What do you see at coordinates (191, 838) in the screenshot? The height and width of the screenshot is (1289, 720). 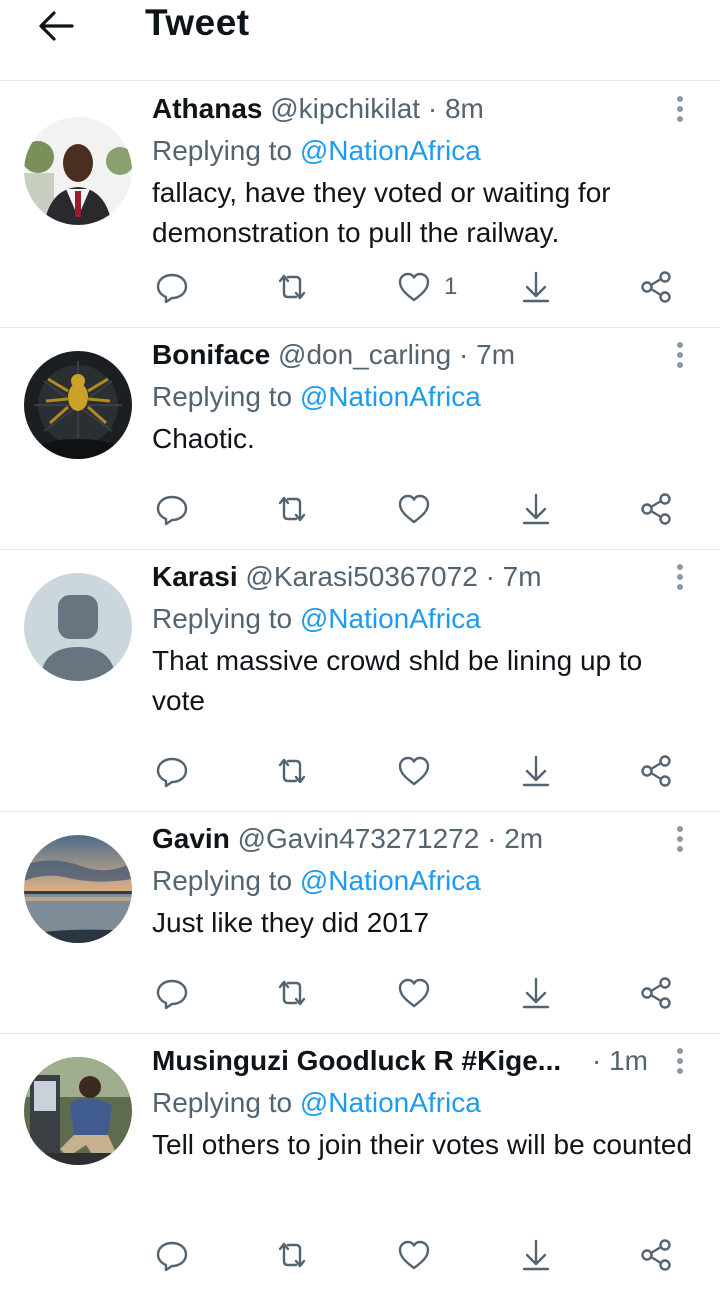 I see `author-name: Gavin` at bounding box center [191, 838].